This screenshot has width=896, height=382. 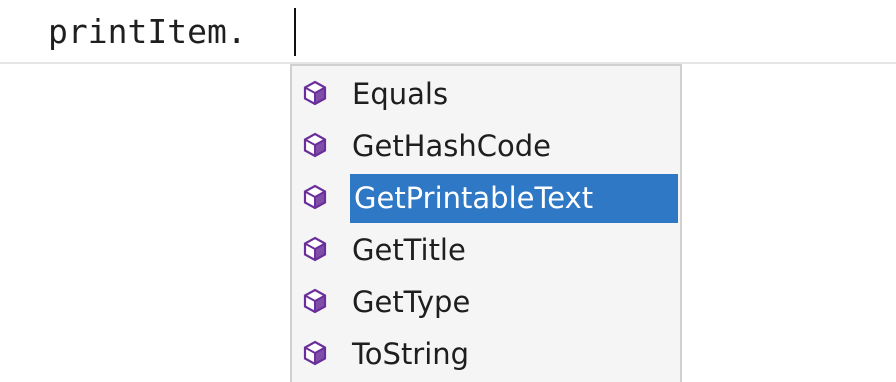 I want to click on completion-item-gethashcode: GetHashCode, so click(x=486, y=146).